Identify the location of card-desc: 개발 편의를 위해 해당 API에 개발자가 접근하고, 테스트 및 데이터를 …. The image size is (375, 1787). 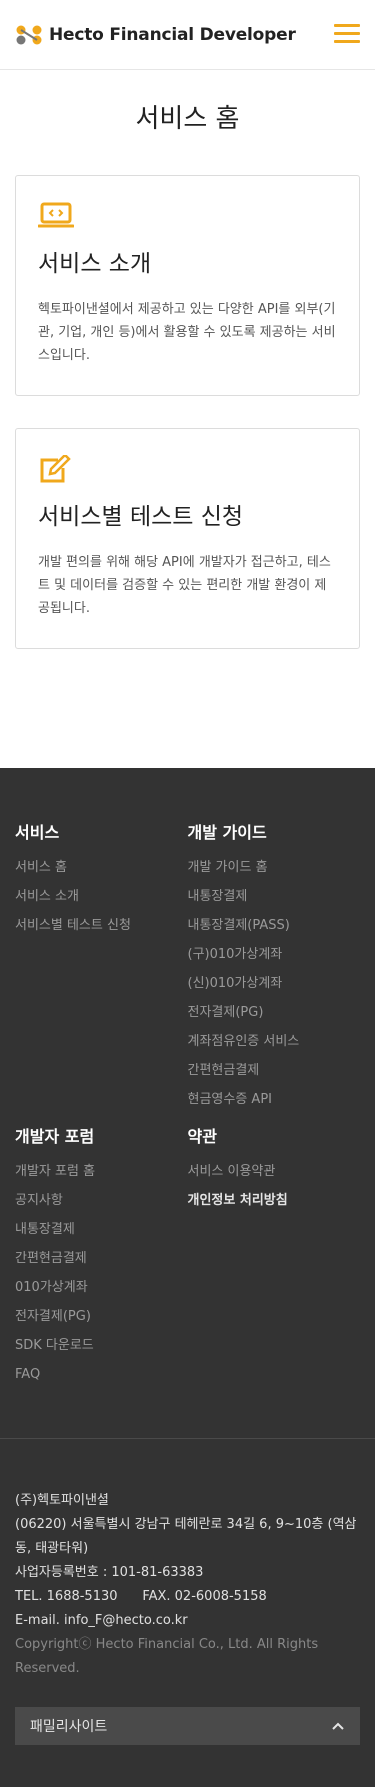
(184, 585).